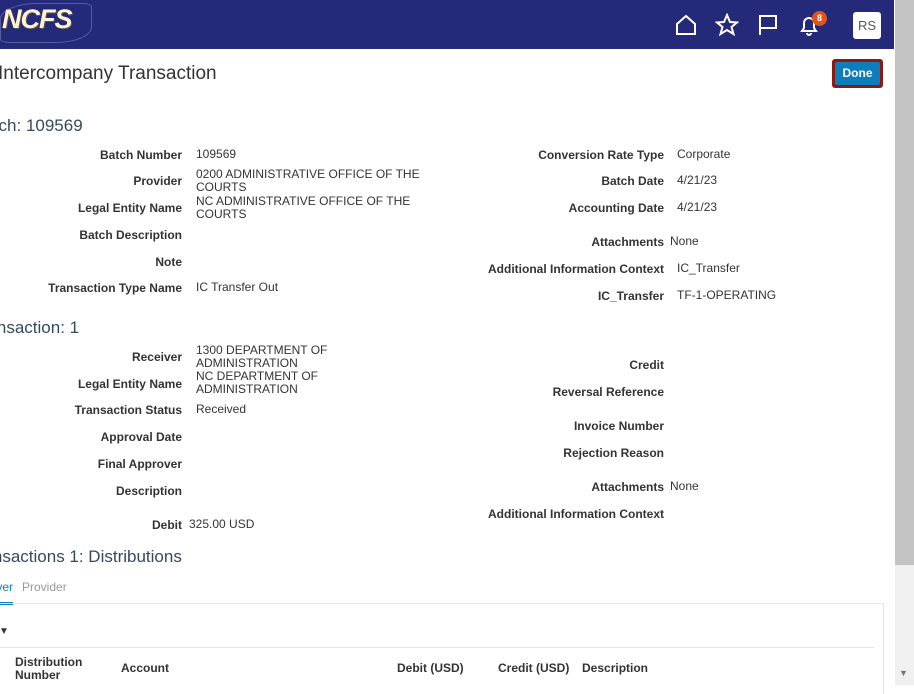 The height and width of the screenshot is (694, 914). Describe the element at coordinates (768, 25) in the screenshot. I see `flag-icon` at that location.